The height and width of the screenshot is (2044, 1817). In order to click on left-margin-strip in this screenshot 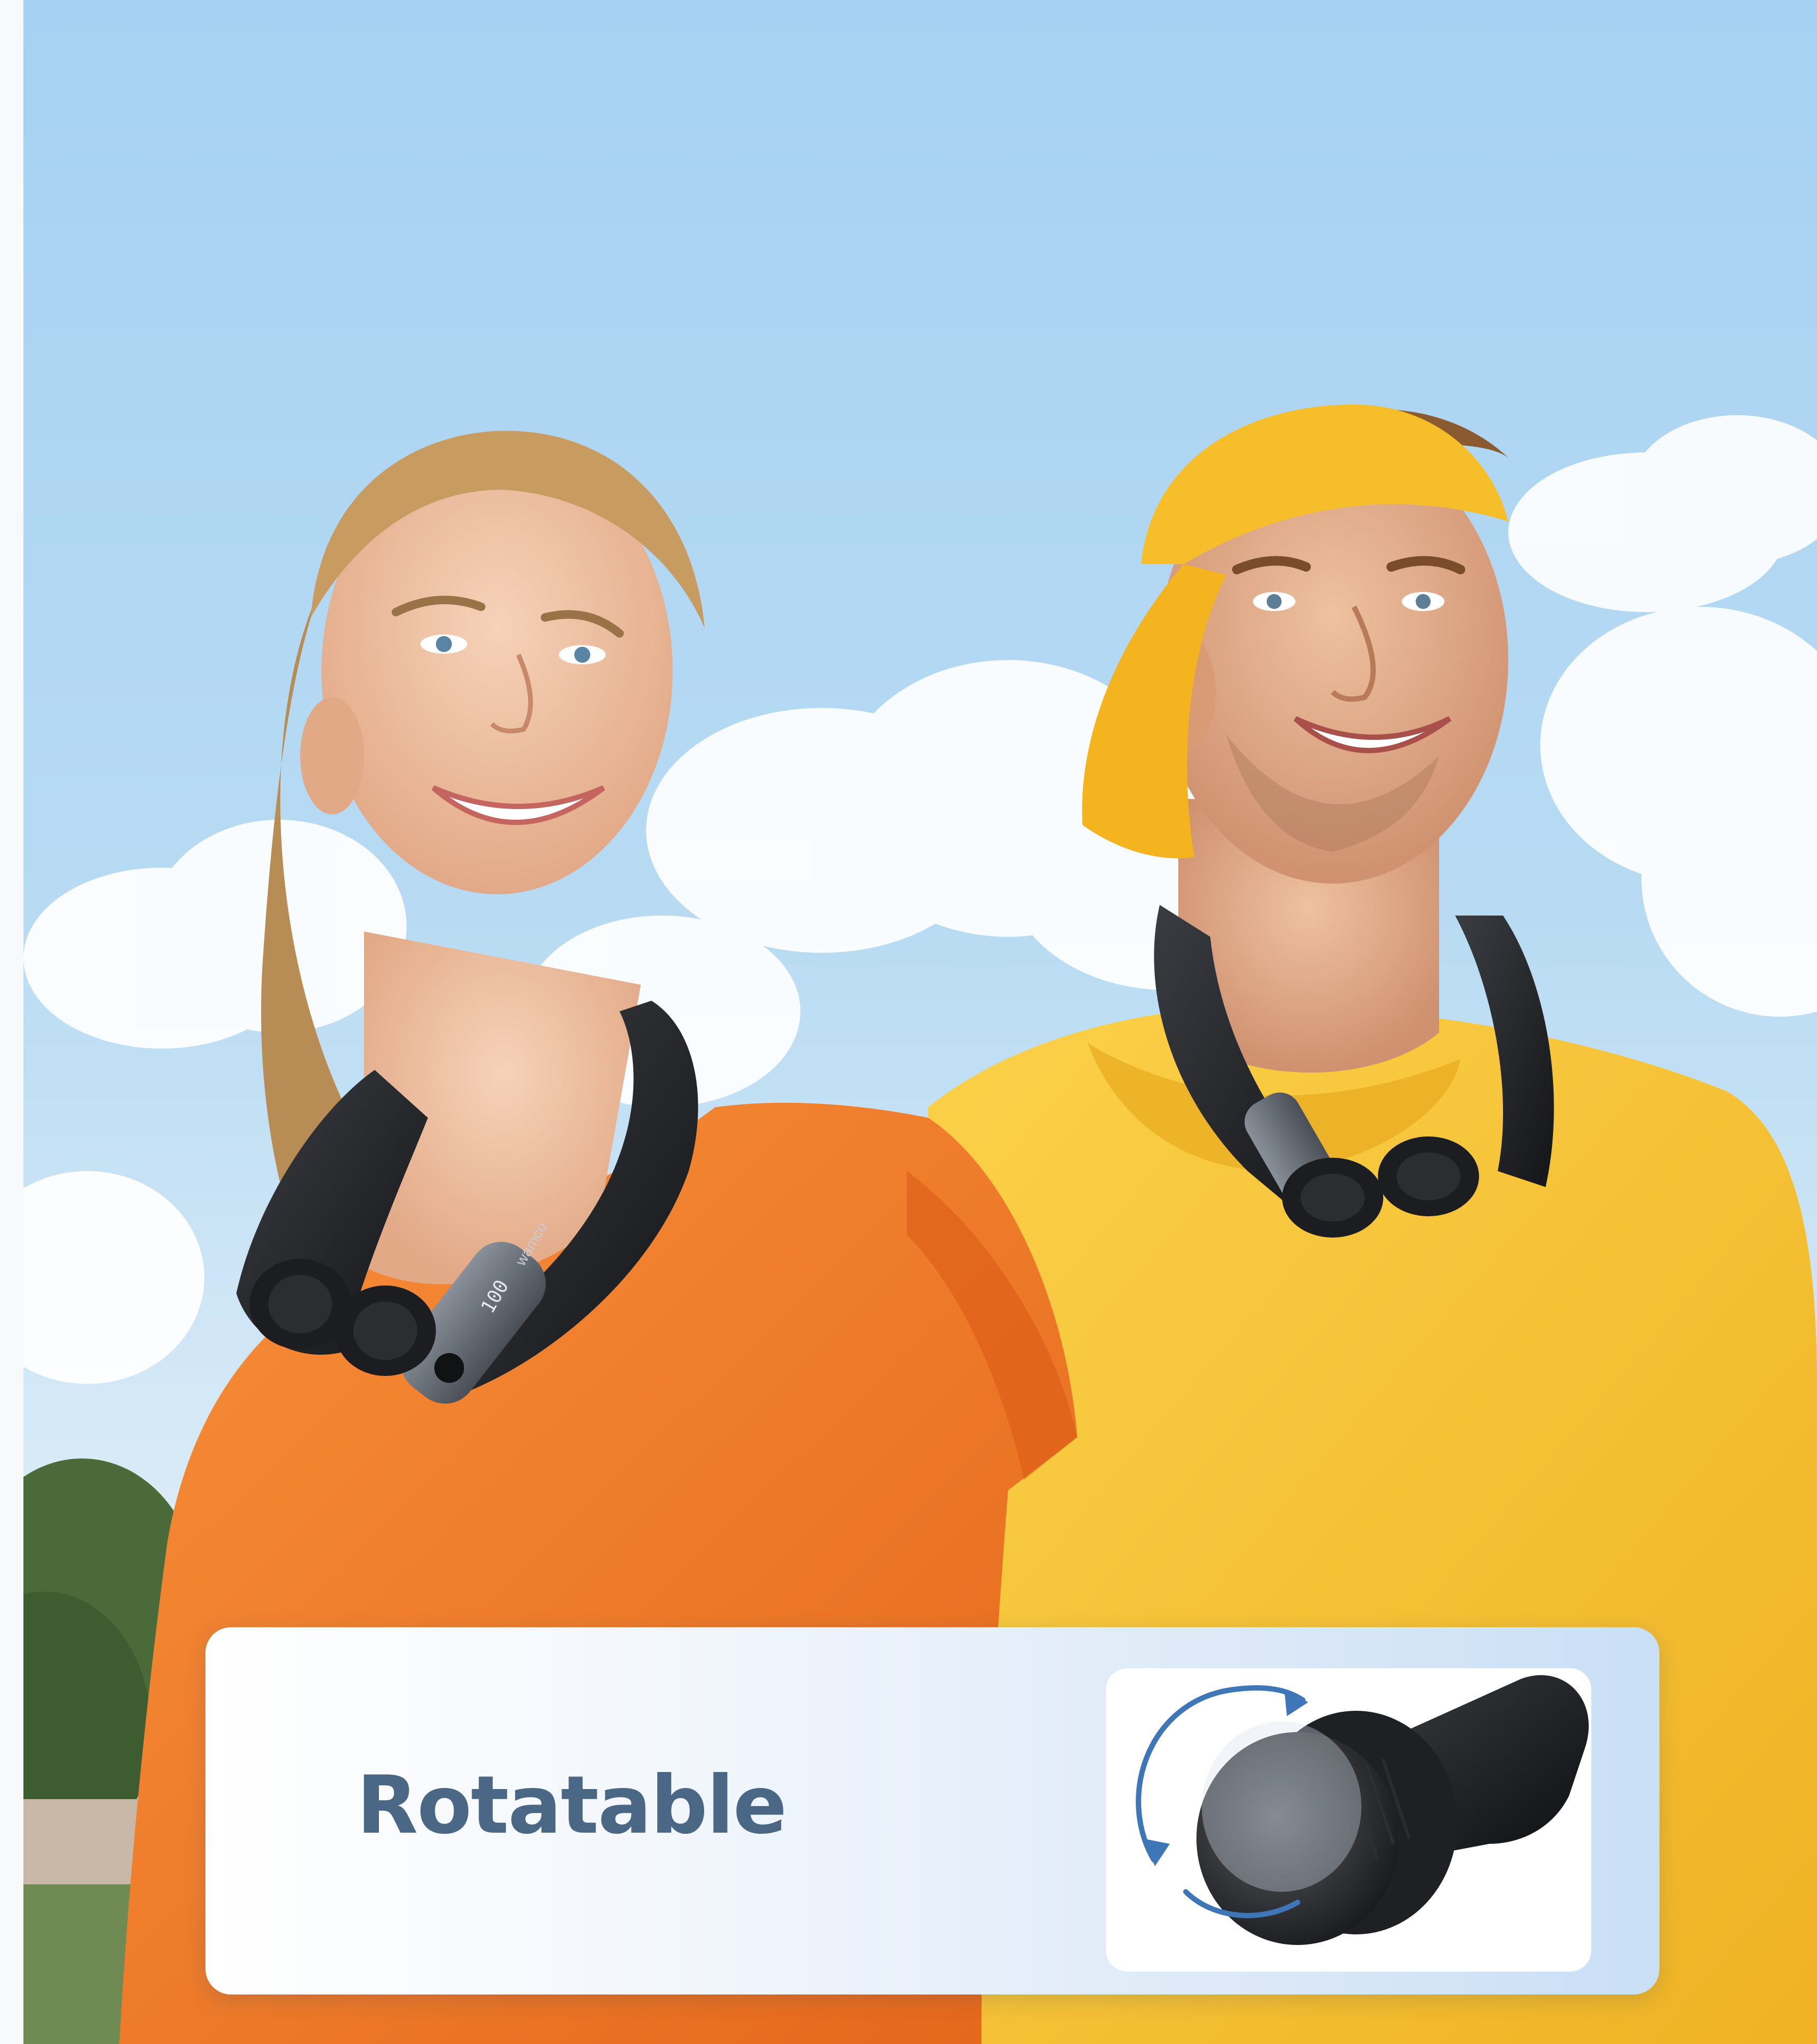, I will do `click(11, 1022)`.